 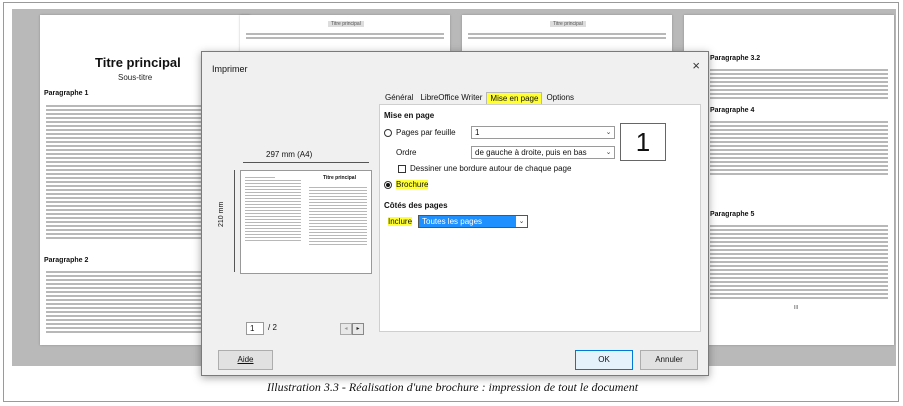 I want to click on close-icon: ×, so click(x=696, y=65).